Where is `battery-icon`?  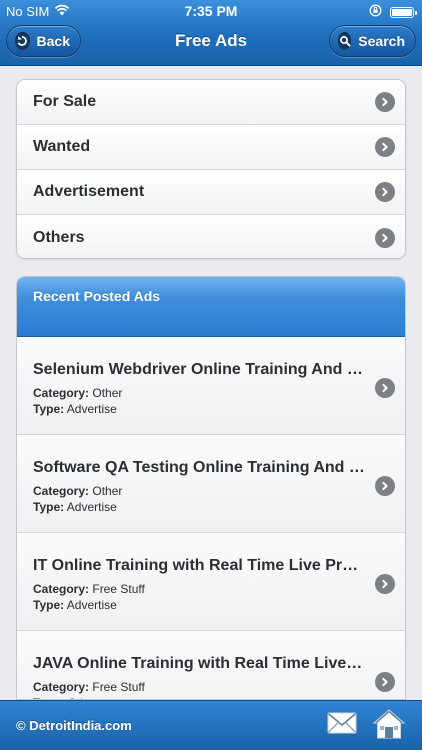
battery-icon is located at coordinates (403, 12).